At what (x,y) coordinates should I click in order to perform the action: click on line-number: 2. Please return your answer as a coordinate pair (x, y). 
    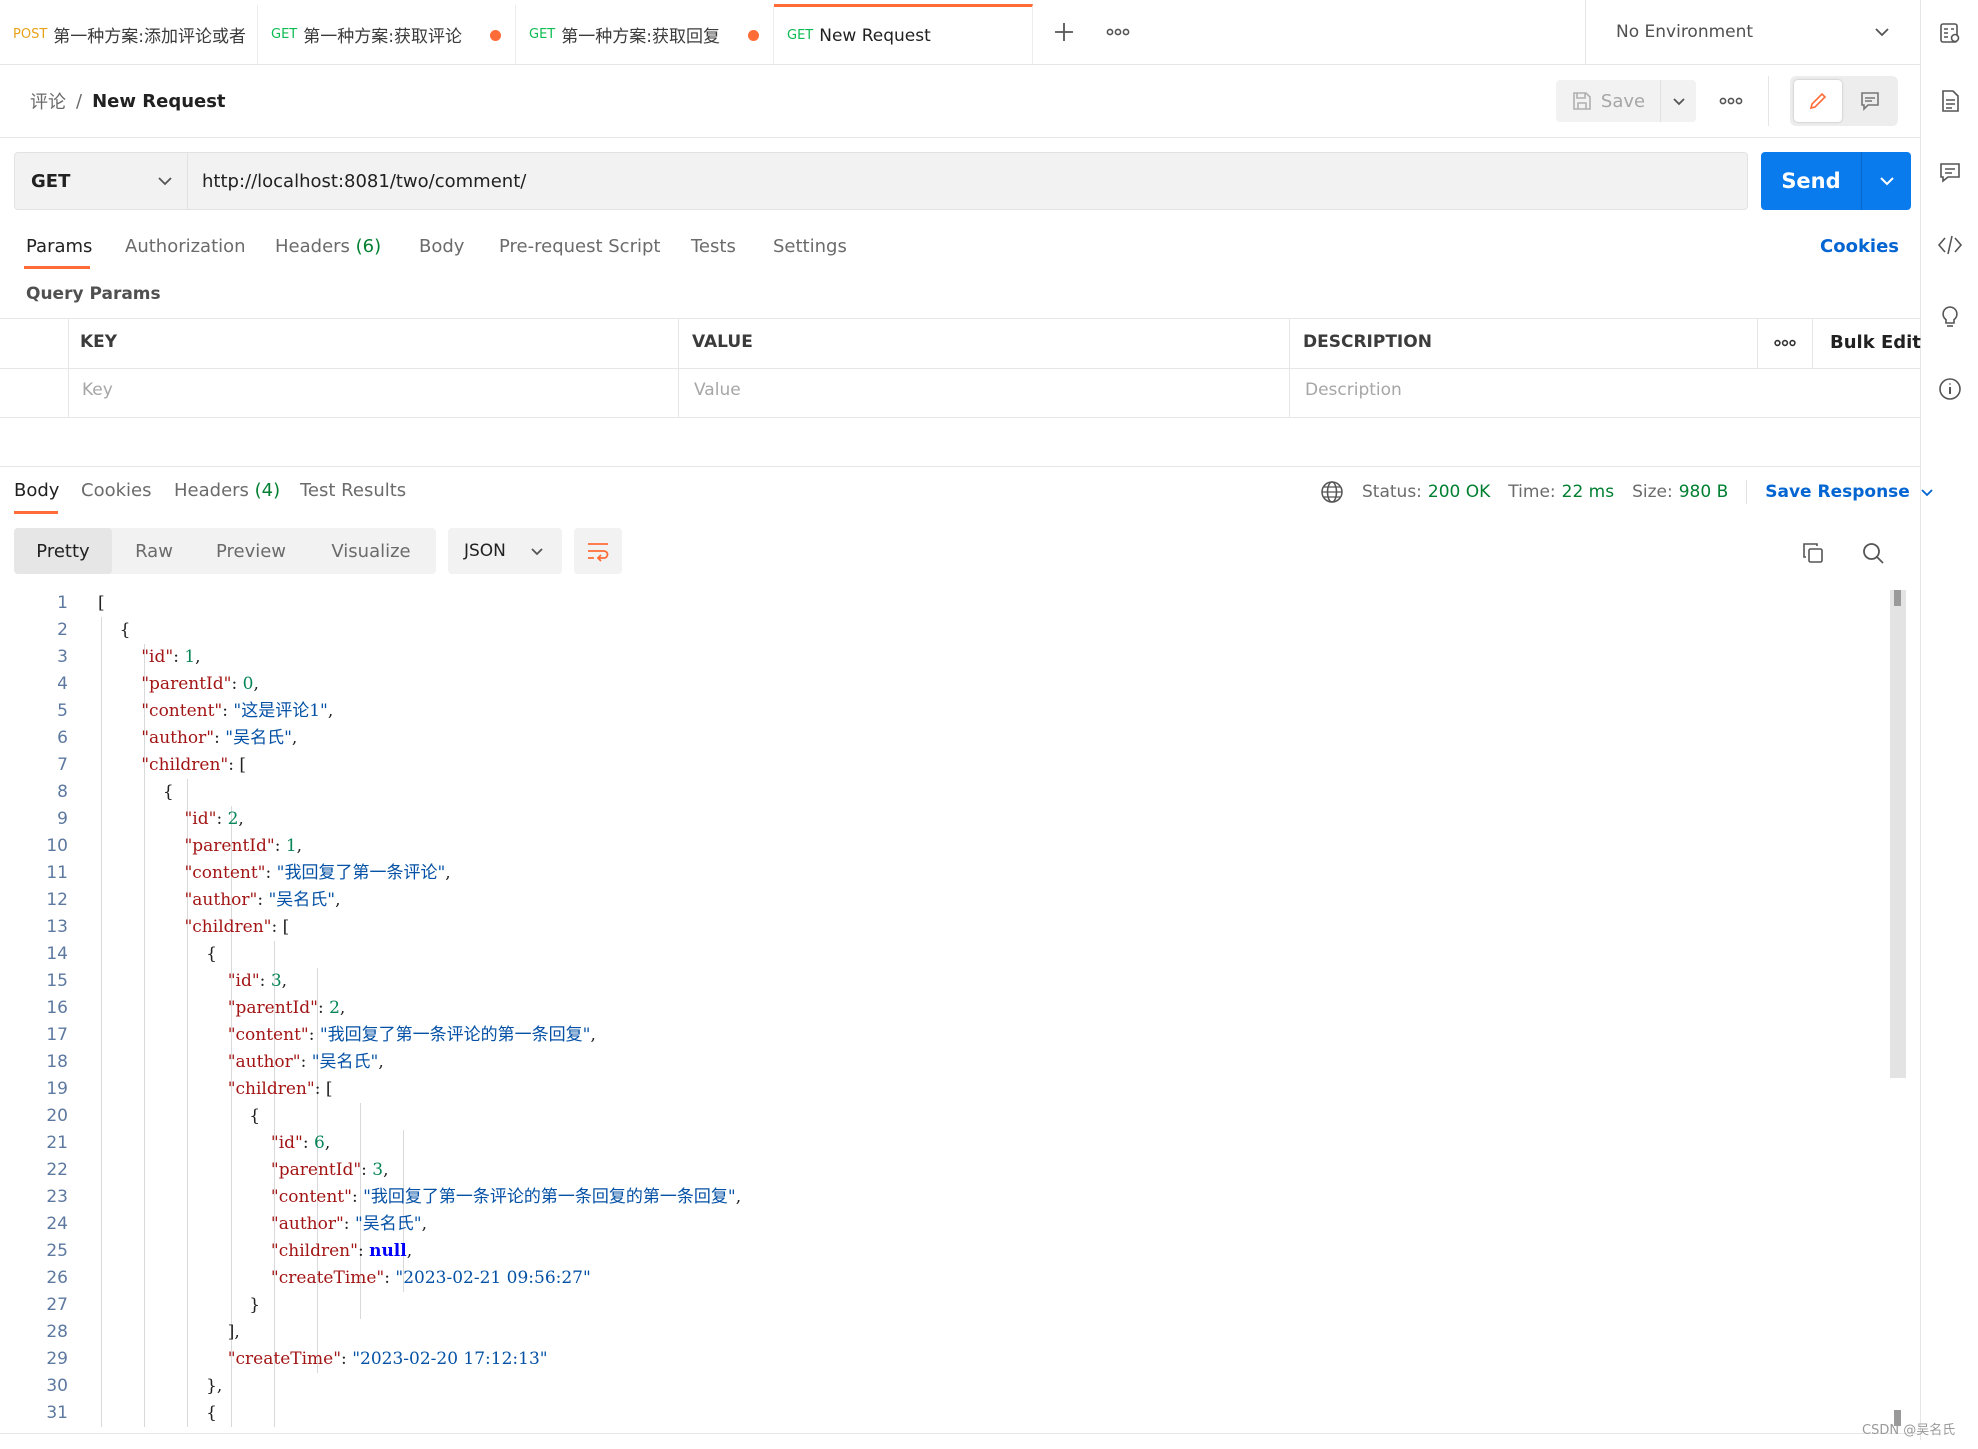
    Looking at the image, I should click on (62, 630).